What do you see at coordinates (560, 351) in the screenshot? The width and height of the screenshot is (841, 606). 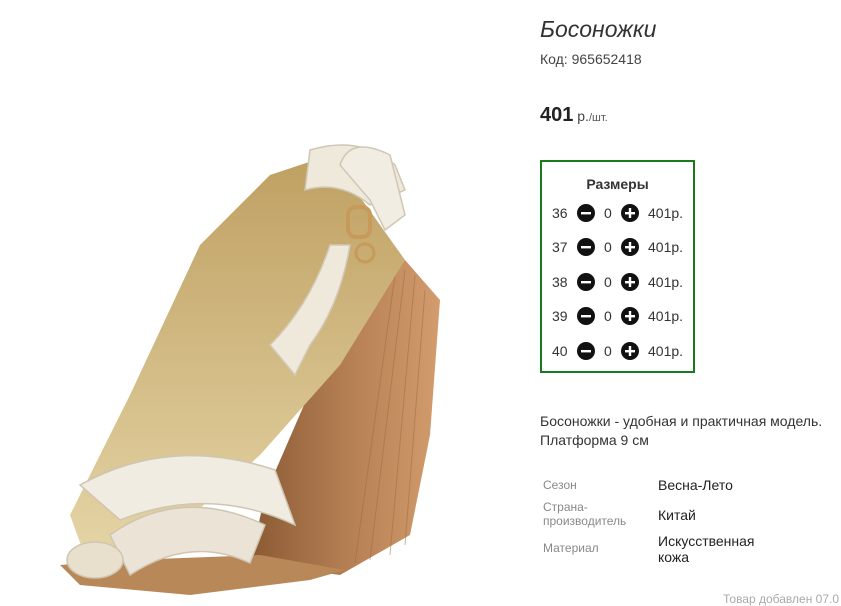 I see `size-value: 40` at bounding box center [560, 351].